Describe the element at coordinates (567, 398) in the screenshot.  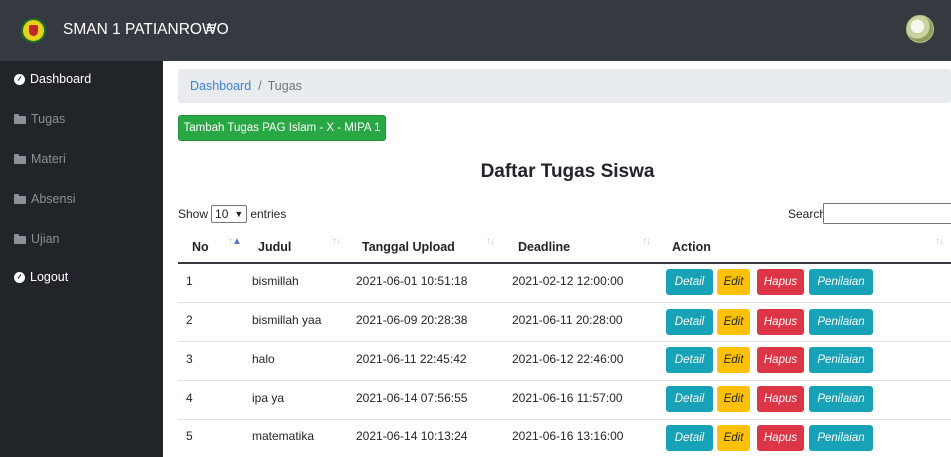
I see `table-cell-deadline: 2021-06-16 11:57:00` at that location.